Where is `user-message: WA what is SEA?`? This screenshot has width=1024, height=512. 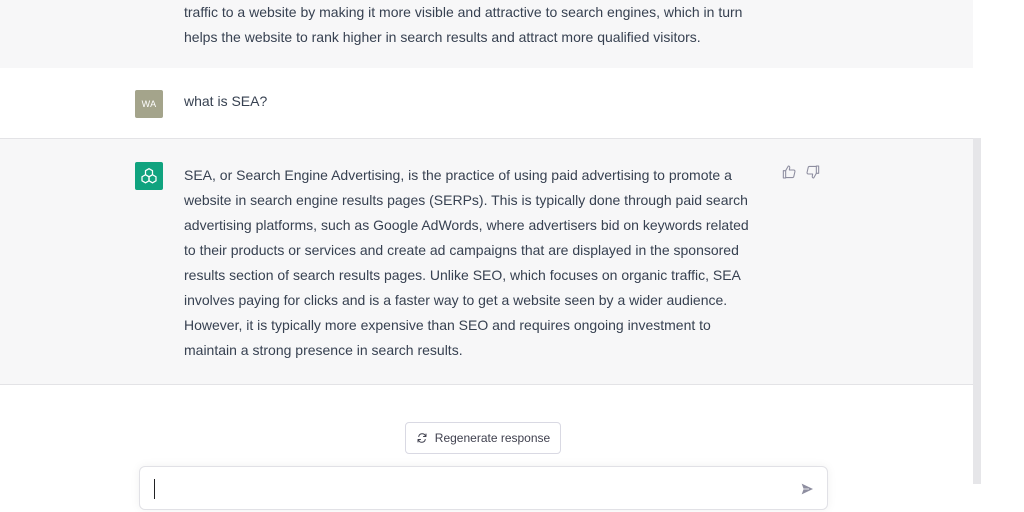
user-message: WA what is SEA? is located at coordinates (486, 103).